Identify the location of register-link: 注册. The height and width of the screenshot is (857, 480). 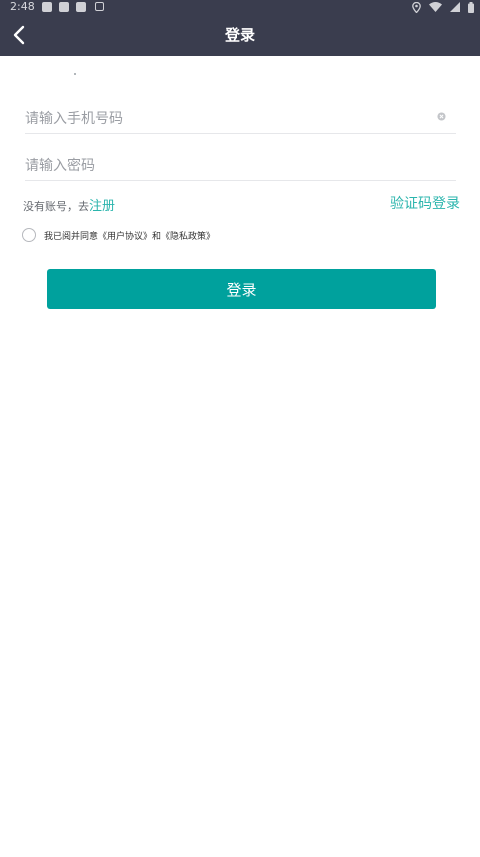
(102, 206).